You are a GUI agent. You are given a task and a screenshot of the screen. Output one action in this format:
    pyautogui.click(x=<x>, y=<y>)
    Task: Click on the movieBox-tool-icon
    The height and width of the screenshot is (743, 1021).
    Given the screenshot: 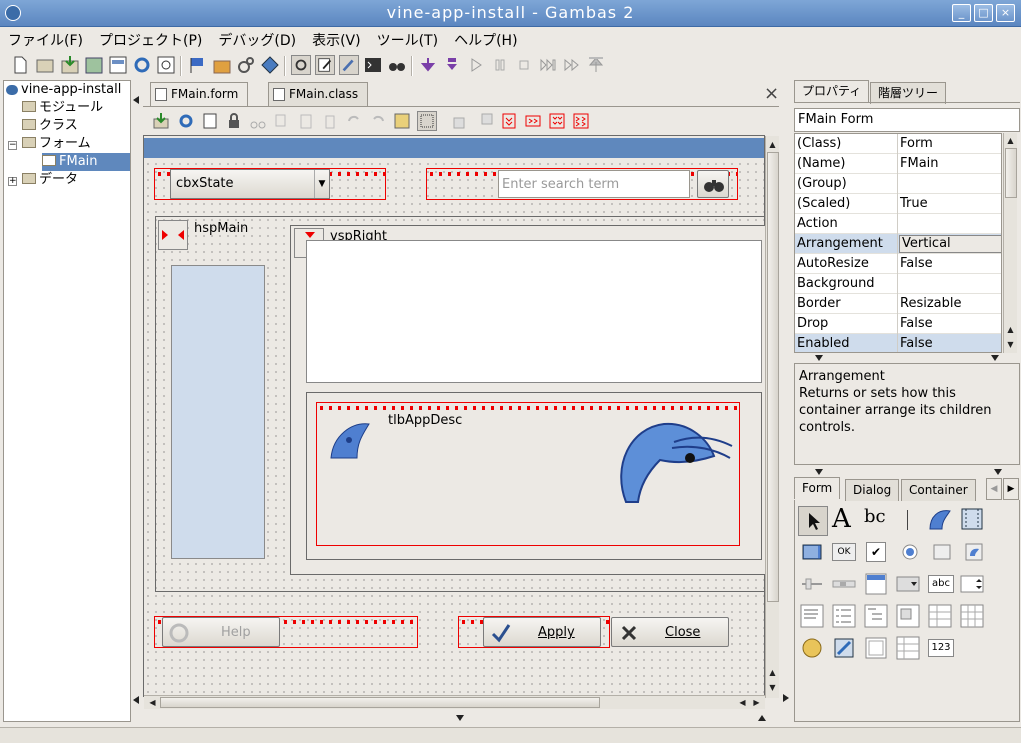 What is the action you would take?
    pyautogui.click(x=972, y=519)
    